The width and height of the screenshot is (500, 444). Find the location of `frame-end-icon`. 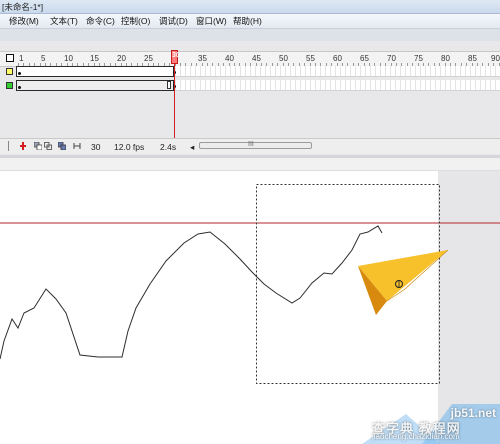

frame-end-icon is located at coordinates (169, 85).